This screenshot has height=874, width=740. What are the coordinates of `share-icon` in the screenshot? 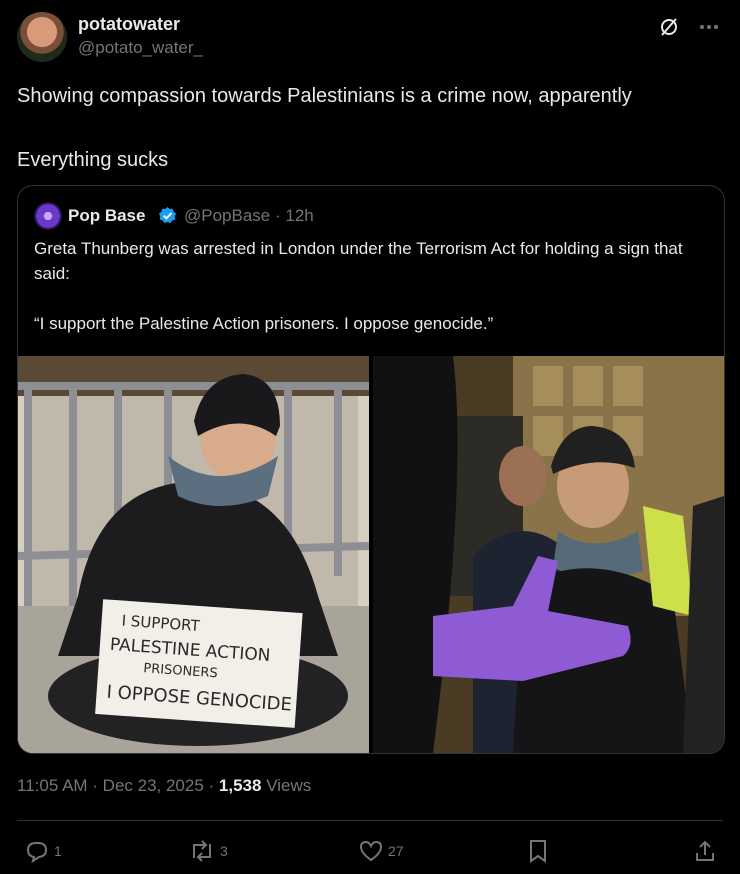 It's located at (705, 850).